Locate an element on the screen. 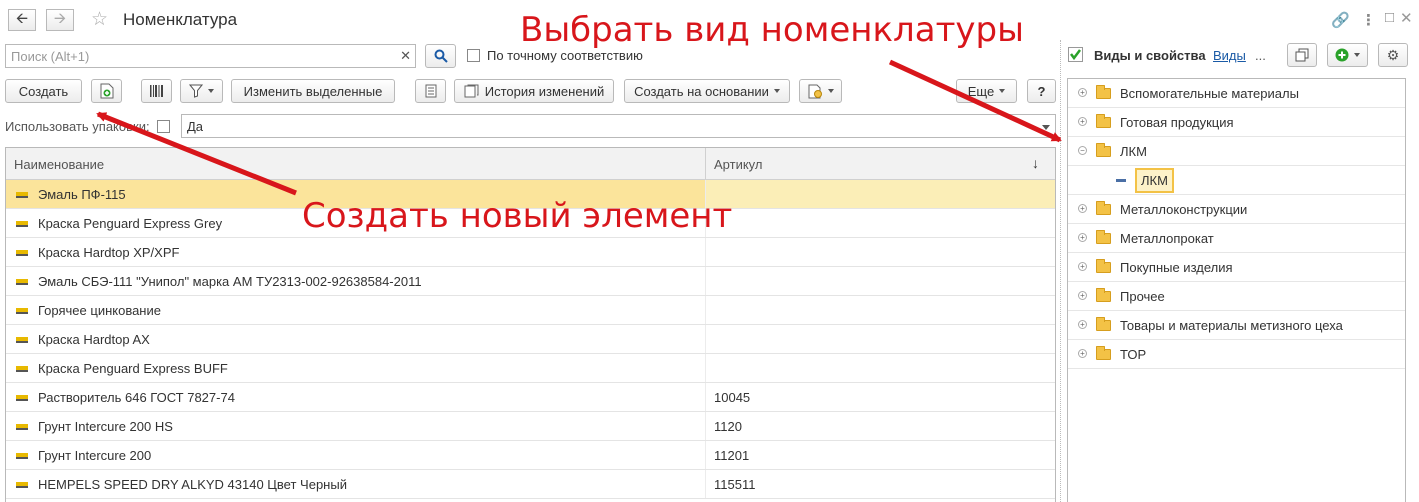  create-button-label: Создать is located at coordinates (43, 91).